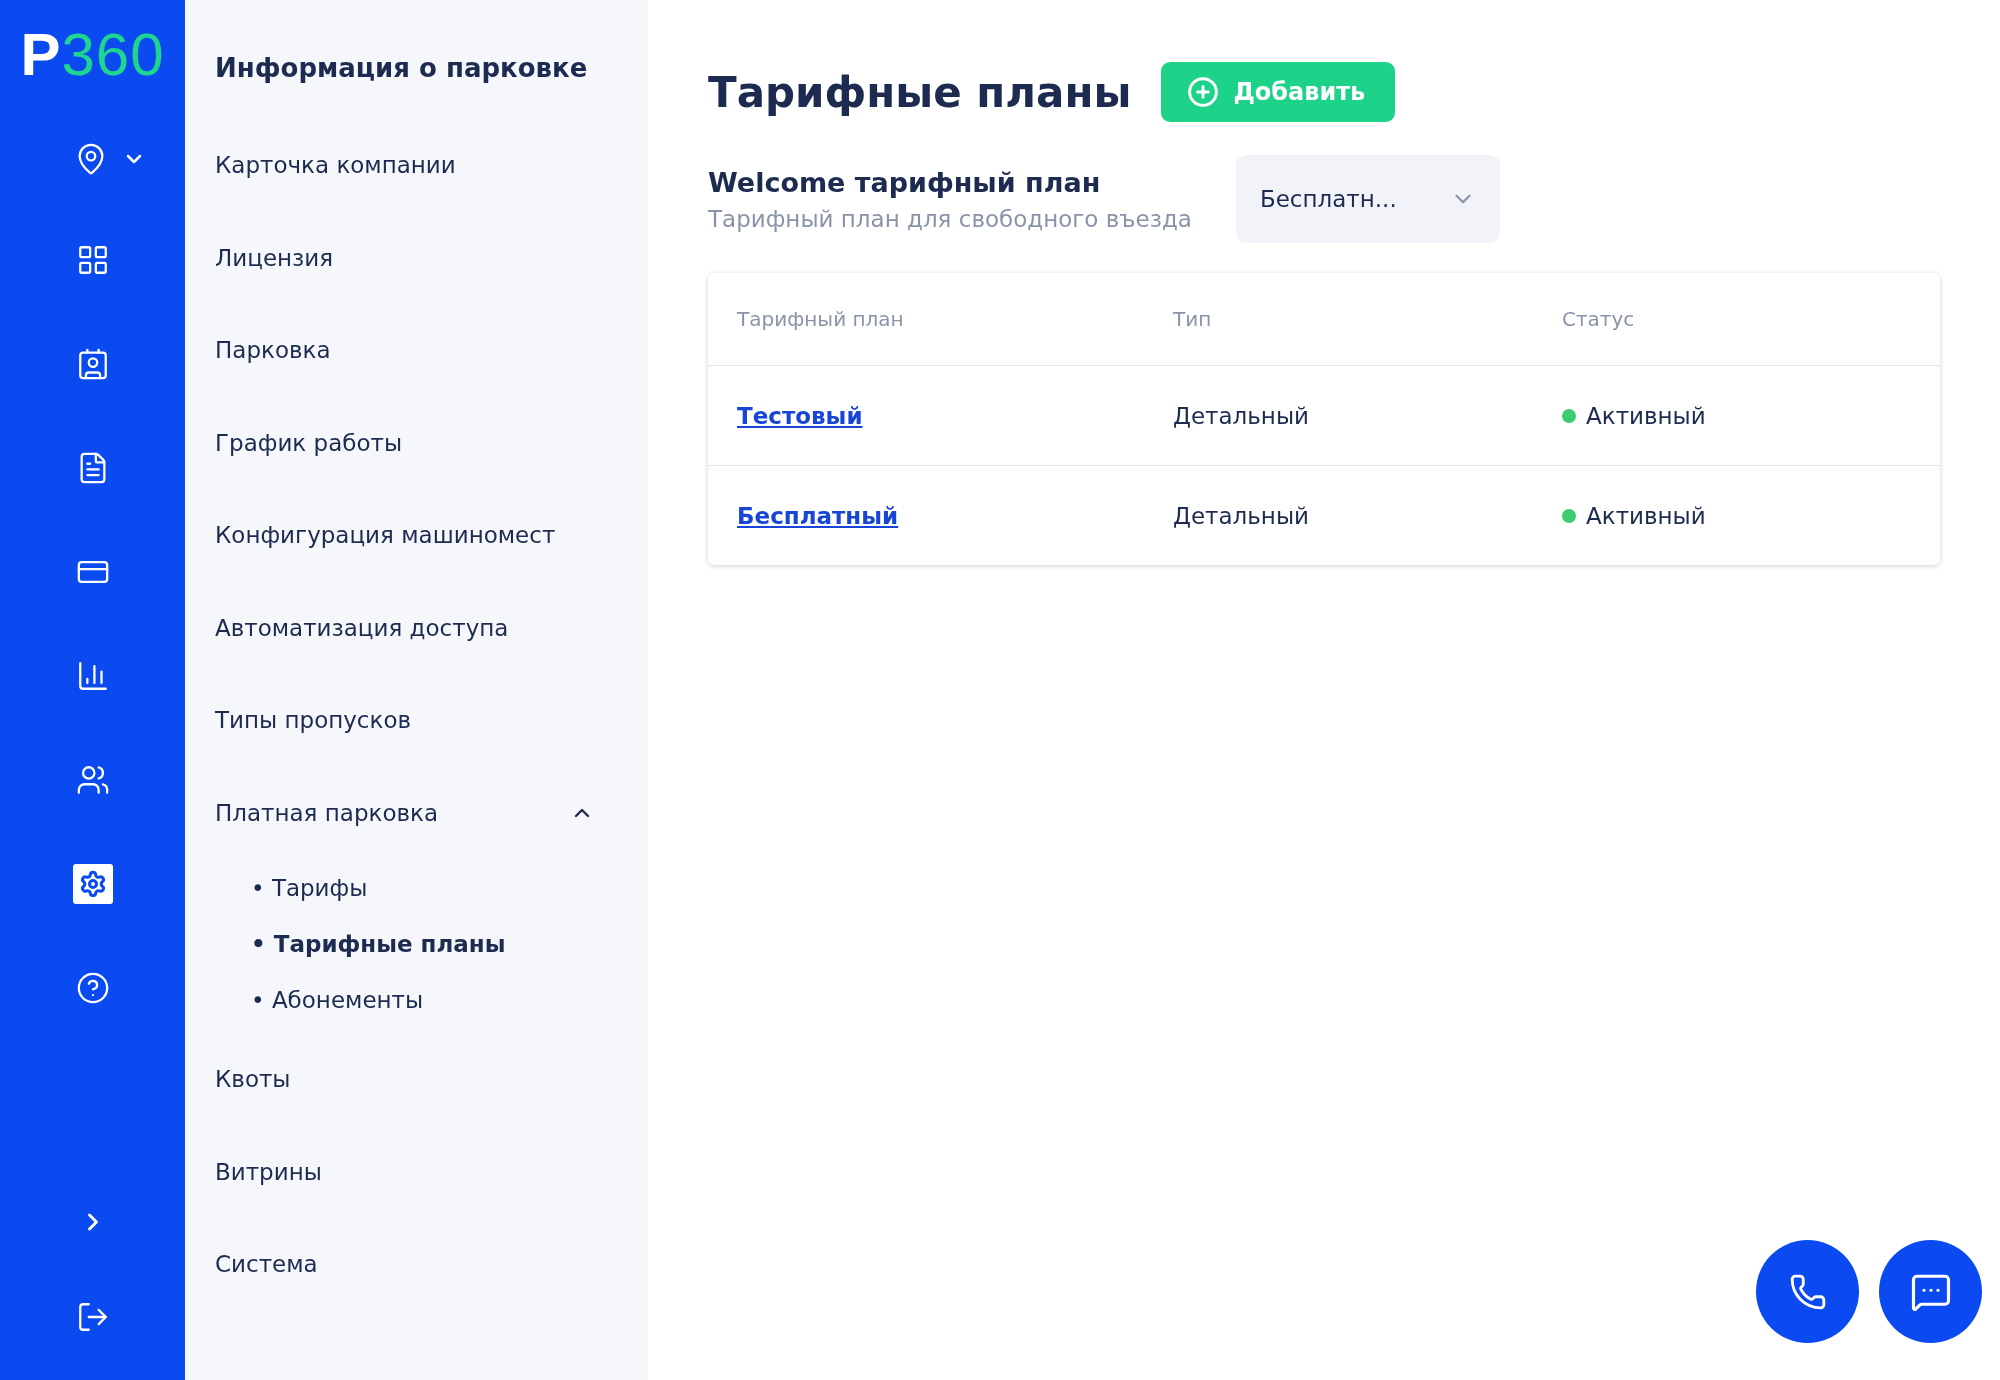 The image size is (2000, 1380). What do you see at coordinates (1203, 92) in the screenshot?
I see `plus-icon` at bounding box center [1203, 92].